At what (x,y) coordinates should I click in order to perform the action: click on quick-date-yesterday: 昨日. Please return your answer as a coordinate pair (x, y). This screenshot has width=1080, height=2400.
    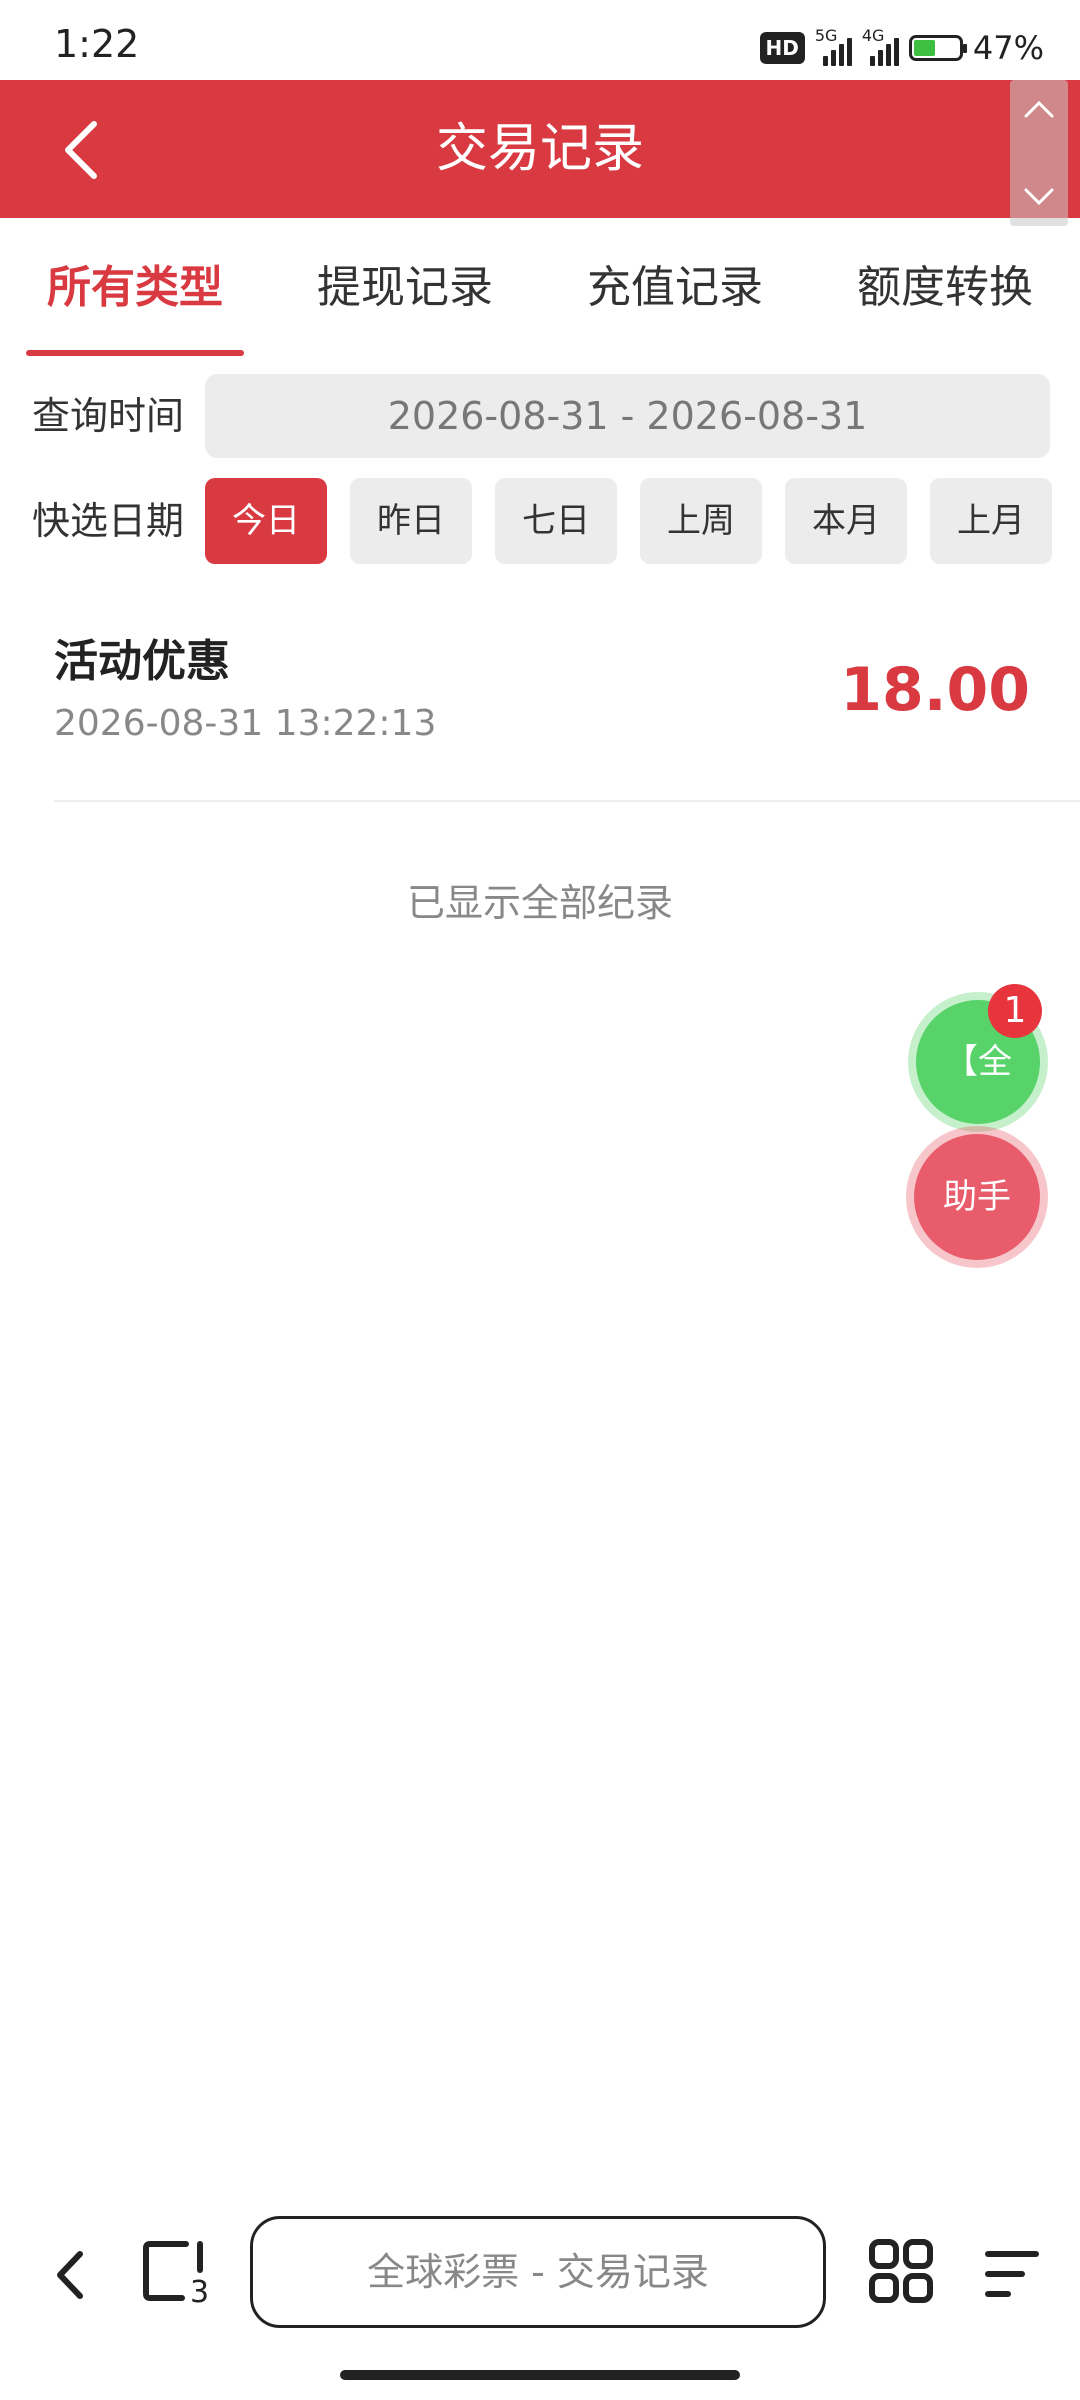
    Looking at the image, I should click on (411, 521).